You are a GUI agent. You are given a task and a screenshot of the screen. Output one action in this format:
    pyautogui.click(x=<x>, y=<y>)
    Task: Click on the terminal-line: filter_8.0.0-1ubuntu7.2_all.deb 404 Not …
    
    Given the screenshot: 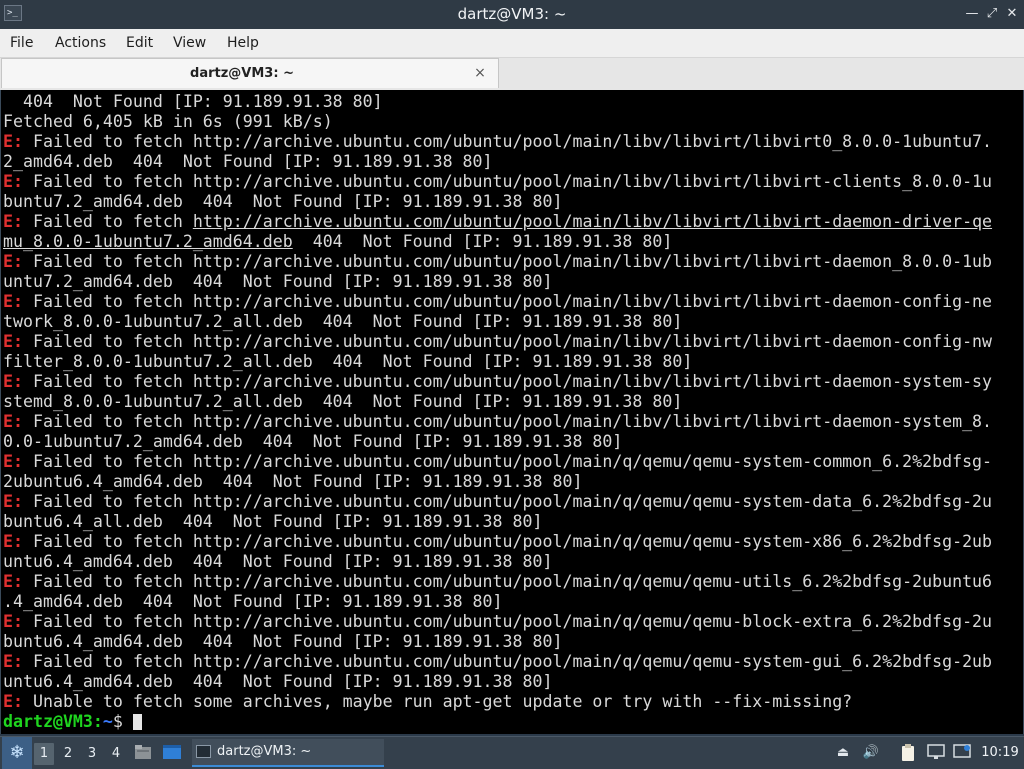 What is the action you would take?
    pyautogui.click(x=497, y=362)
    